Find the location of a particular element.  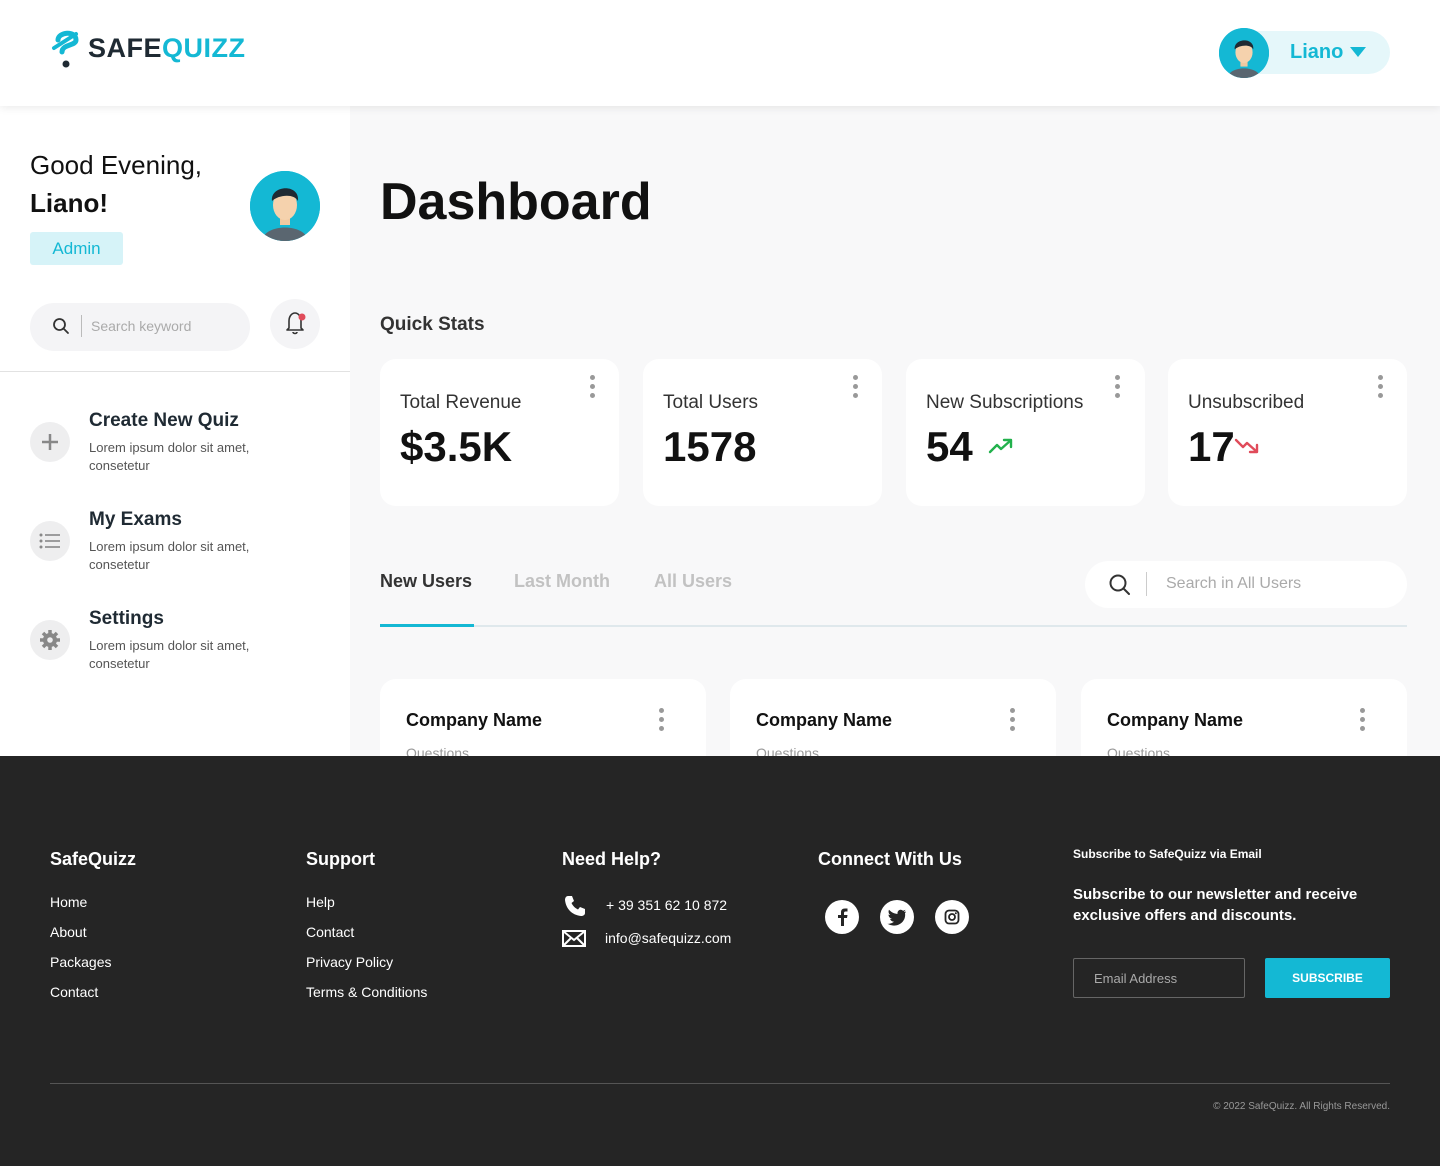

facebook-icon is located at coordinates (842, 917).